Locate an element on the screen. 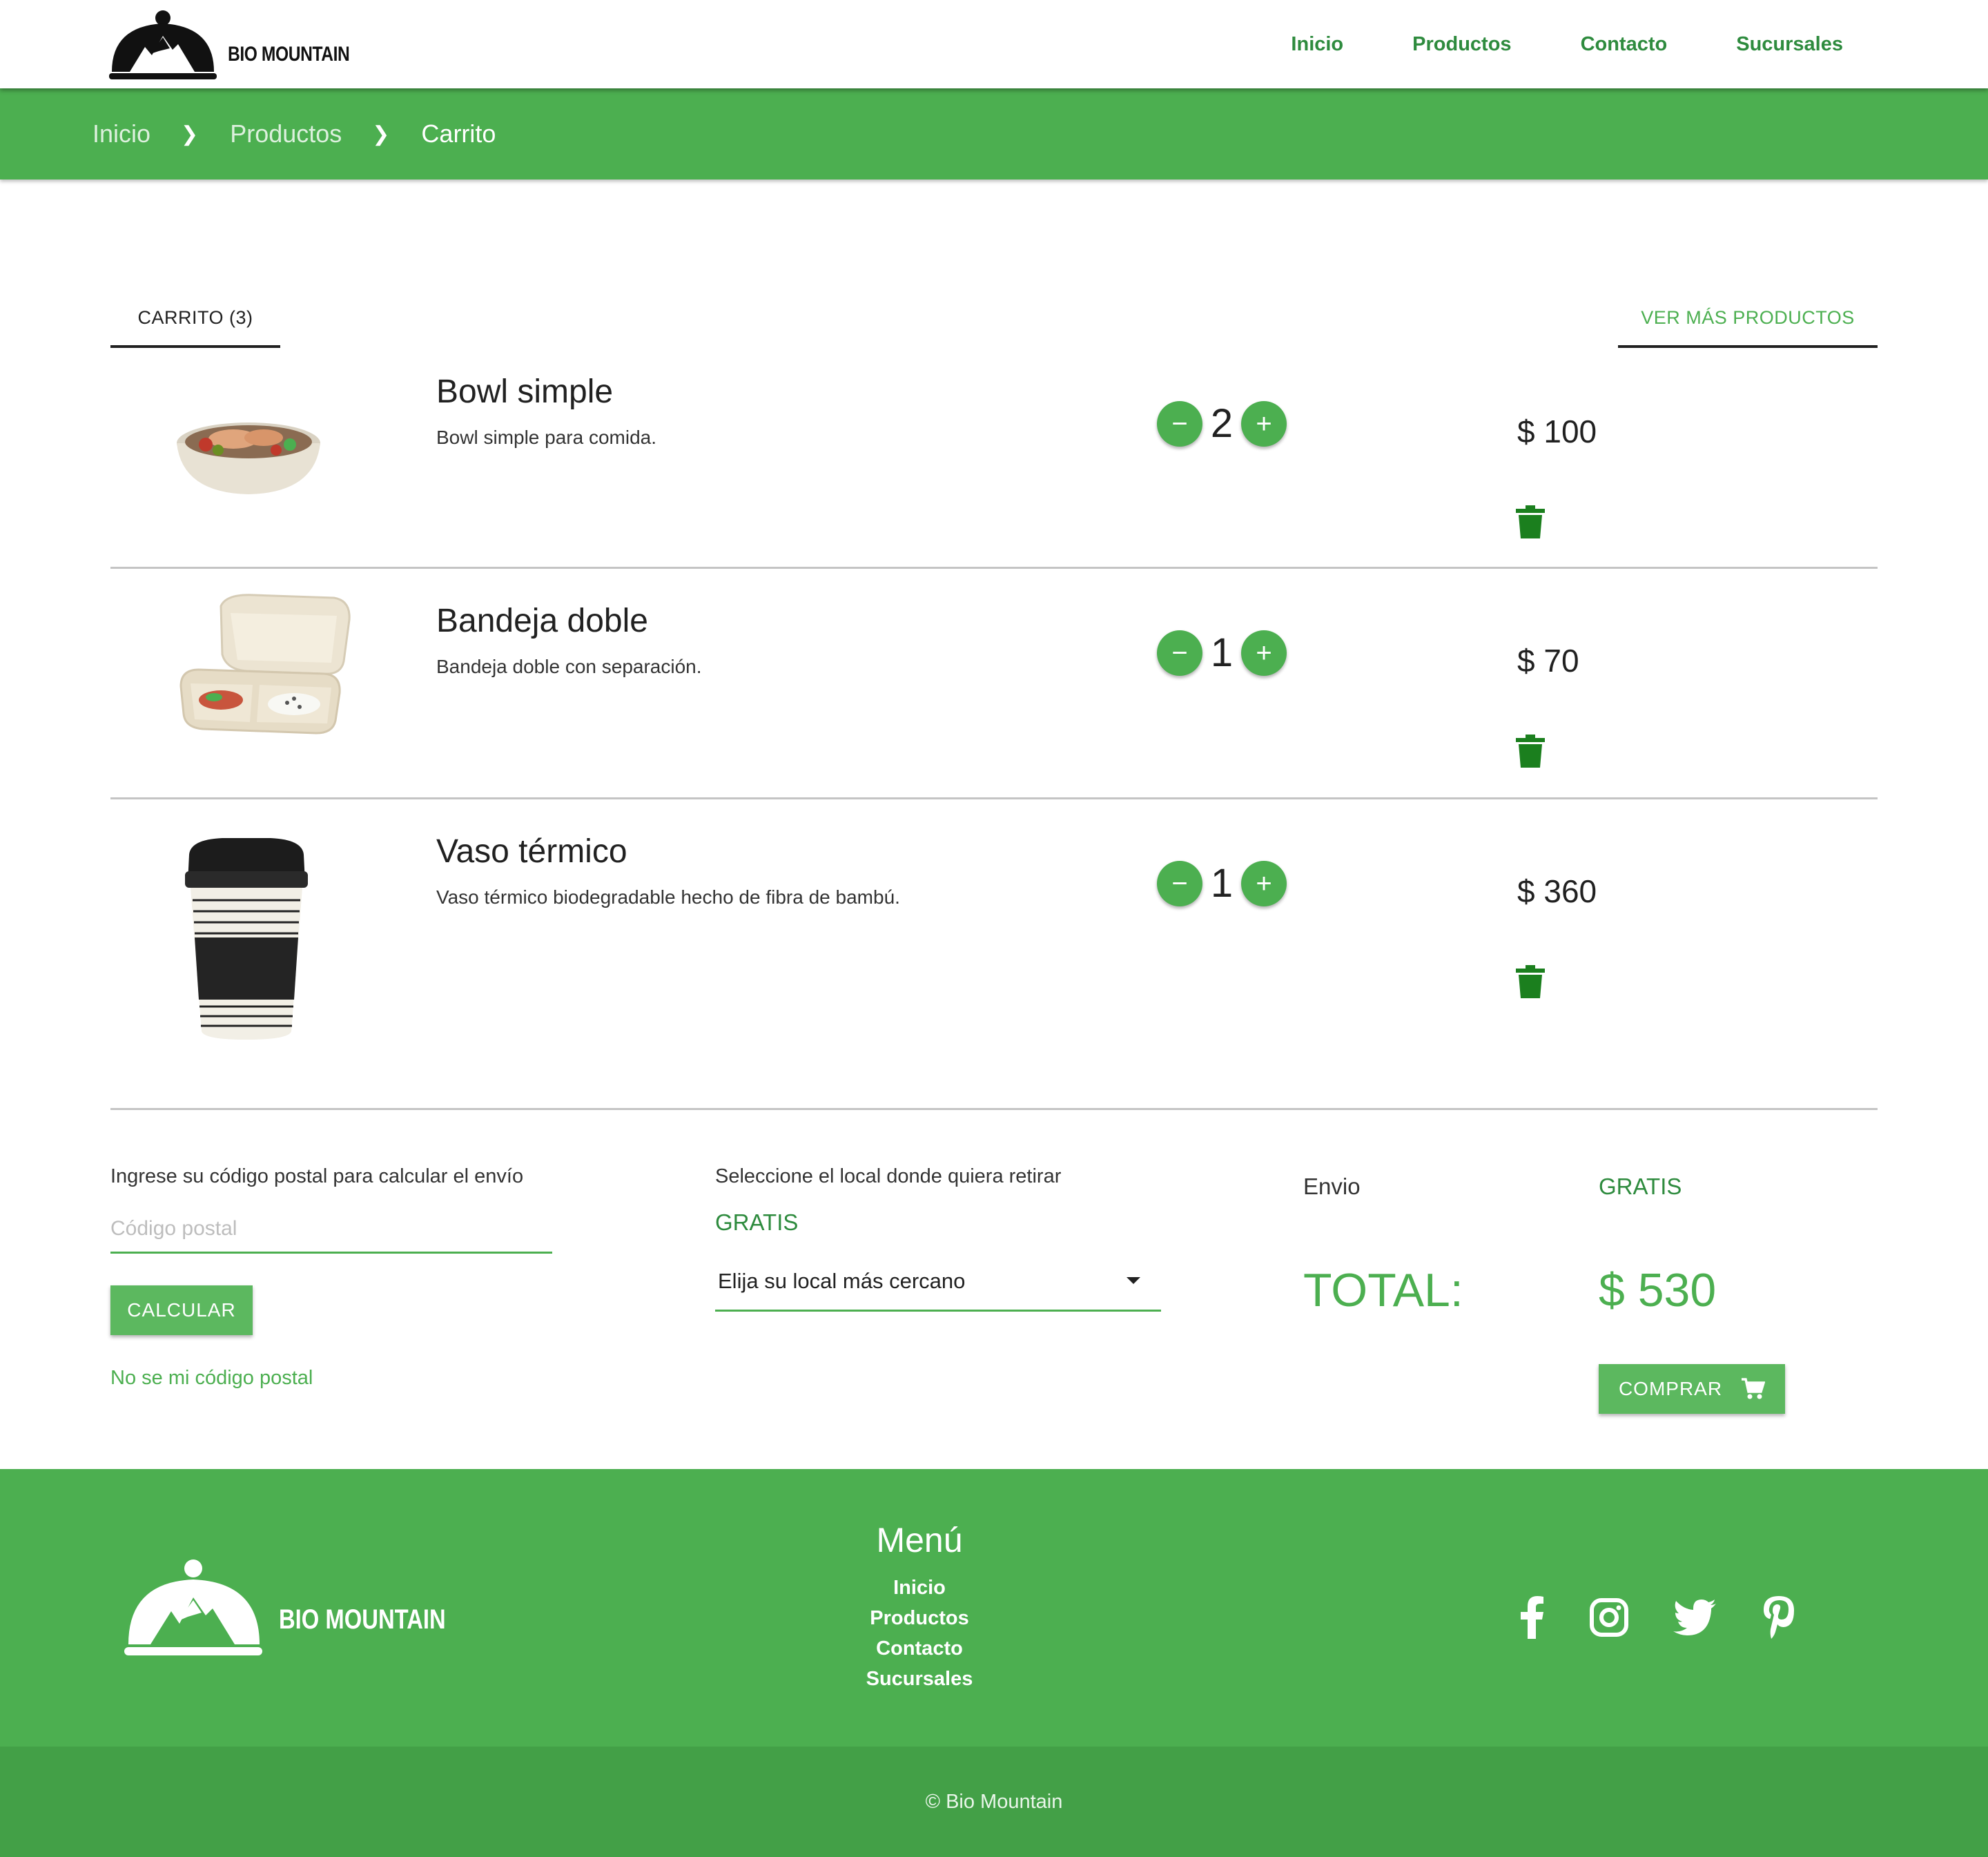 Image resolution: width=1988 pixels, height=1857 pixels. item-description: Bowl simple para comida. is located at coordinates (546, 437).